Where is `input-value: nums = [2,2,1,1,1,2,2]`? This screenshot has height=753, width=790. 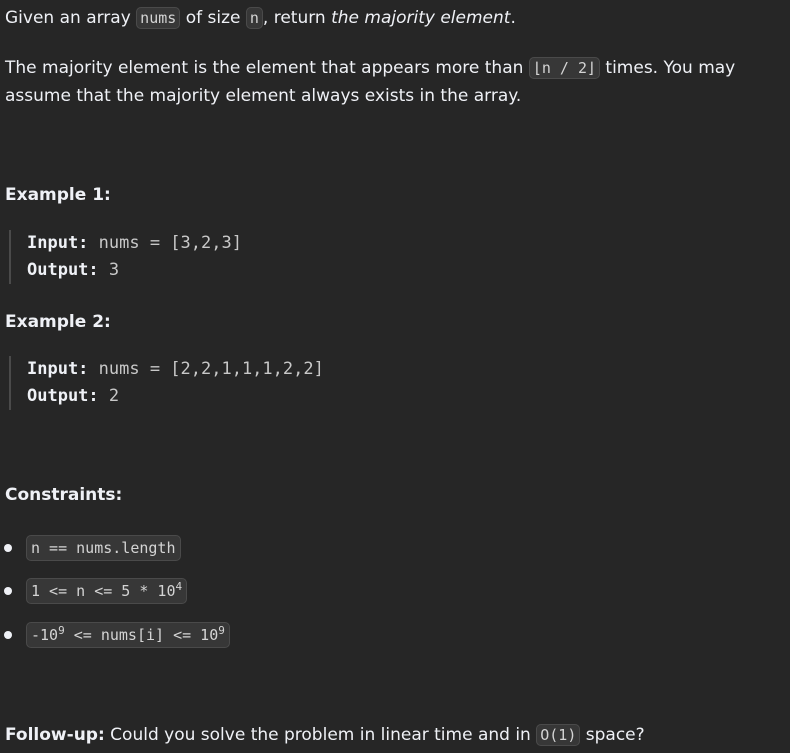
input-value: nums = [2,2,1,1,1,2,2] is located at coordinates (206, 369).